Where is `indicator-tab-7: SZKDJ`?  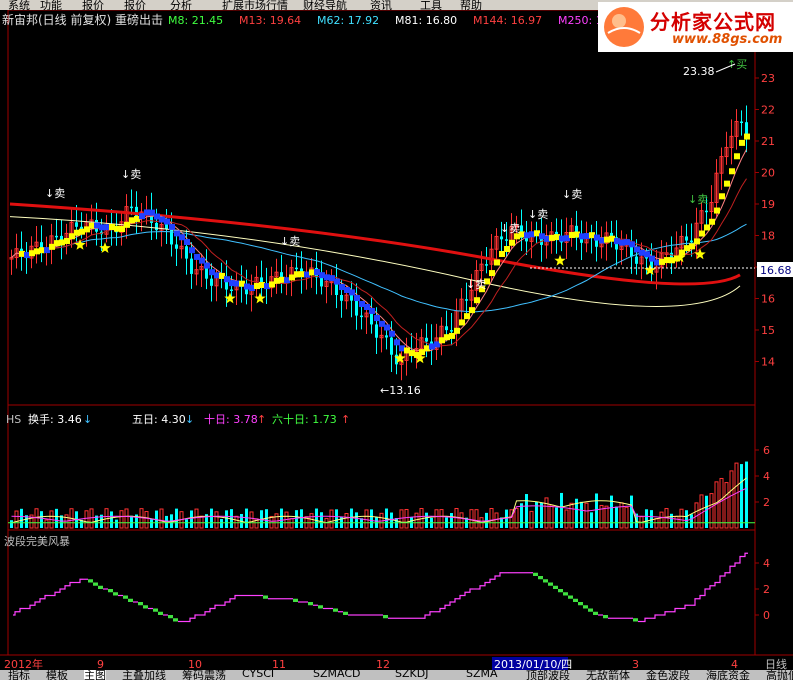 indicator-tab-7: SZKDJ is located at coordinates (411, 675).